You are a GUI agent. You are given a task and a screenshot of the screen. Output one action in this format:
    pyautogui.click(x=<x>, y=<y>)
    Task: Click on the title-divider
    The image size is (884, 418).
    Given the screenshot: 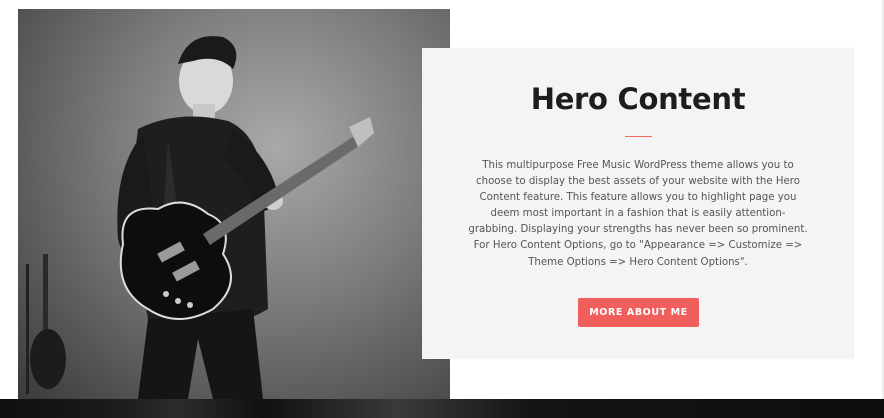 What is the action you would take?
    pyautogui.click(x=638, y=136)
    